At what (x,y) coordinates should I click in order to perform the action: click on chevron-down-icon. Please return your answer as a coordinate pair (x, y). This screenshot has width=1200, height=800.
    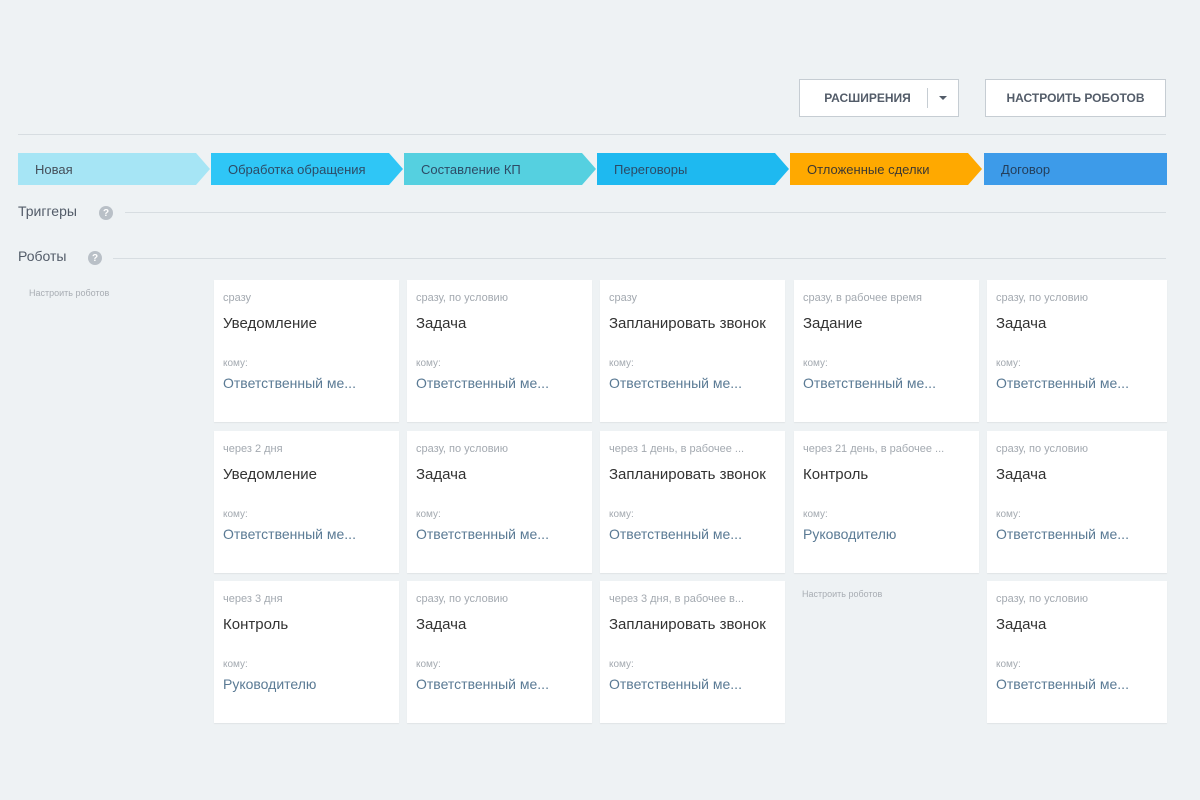
    Looking at the image, I should click on (943, 98).